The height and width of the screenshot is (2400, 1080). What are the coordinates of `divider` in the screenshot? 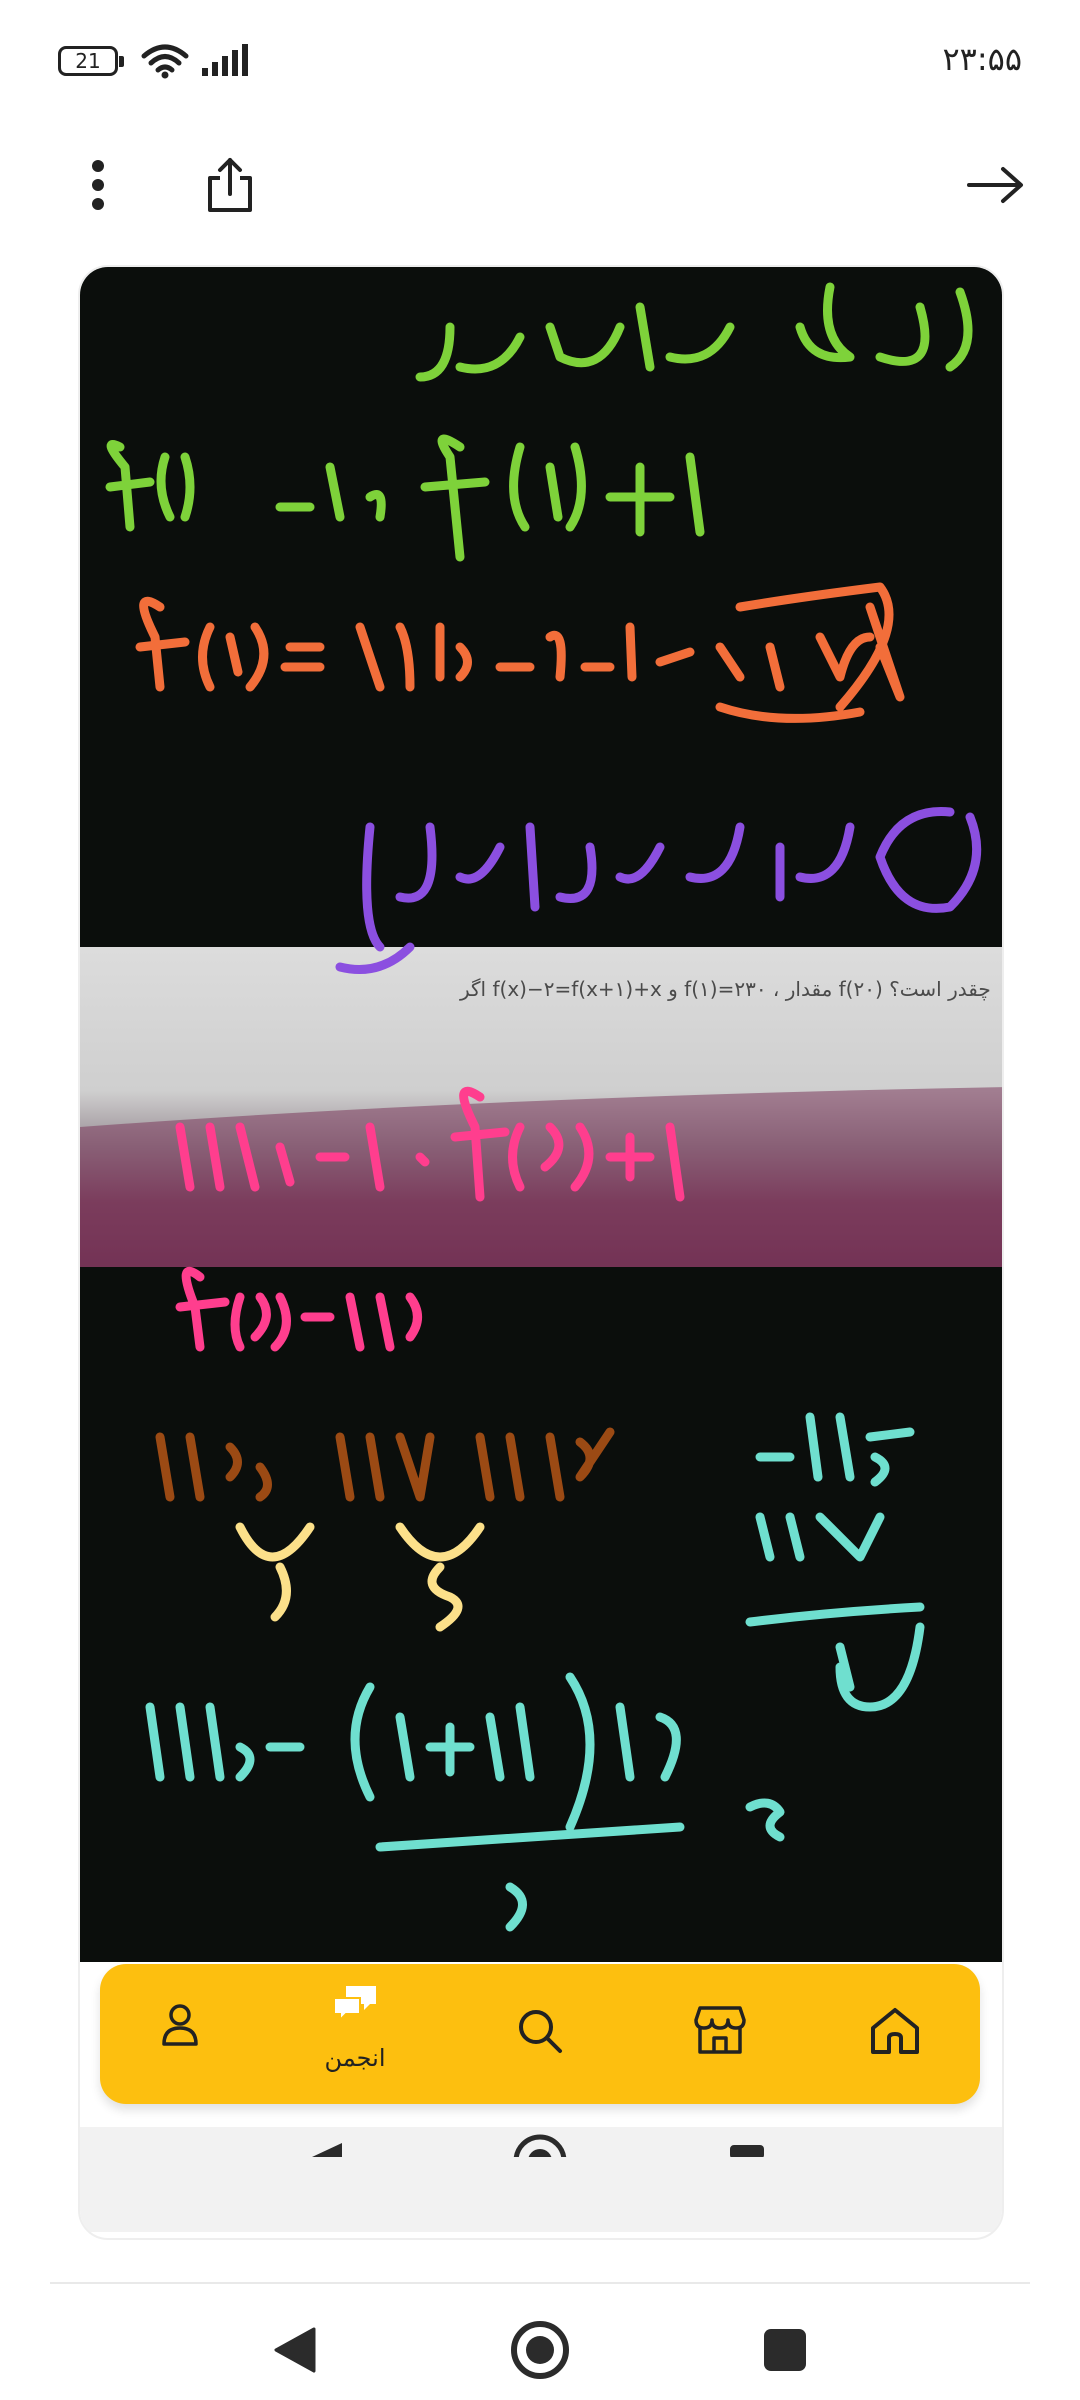 It's located at (540, 2283).